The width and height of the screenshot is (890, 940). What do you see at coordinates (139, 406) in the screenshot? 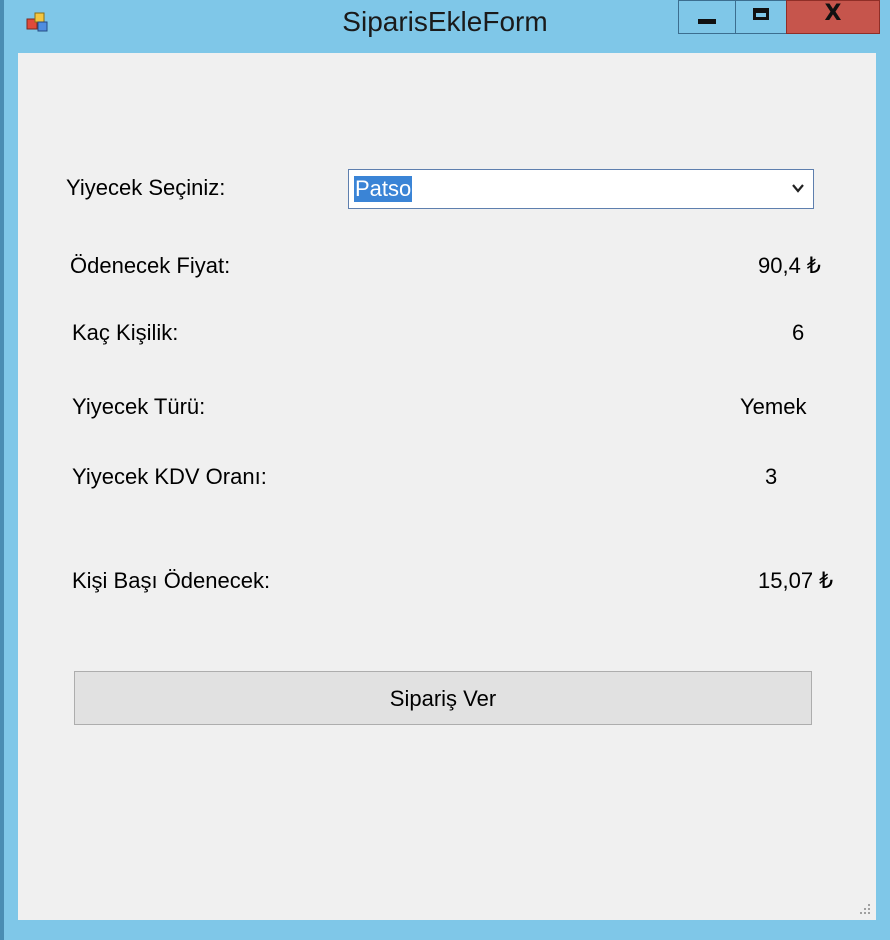
I see `food-type-label: Yiyecek Türü:` at bounding box center [139, 406].